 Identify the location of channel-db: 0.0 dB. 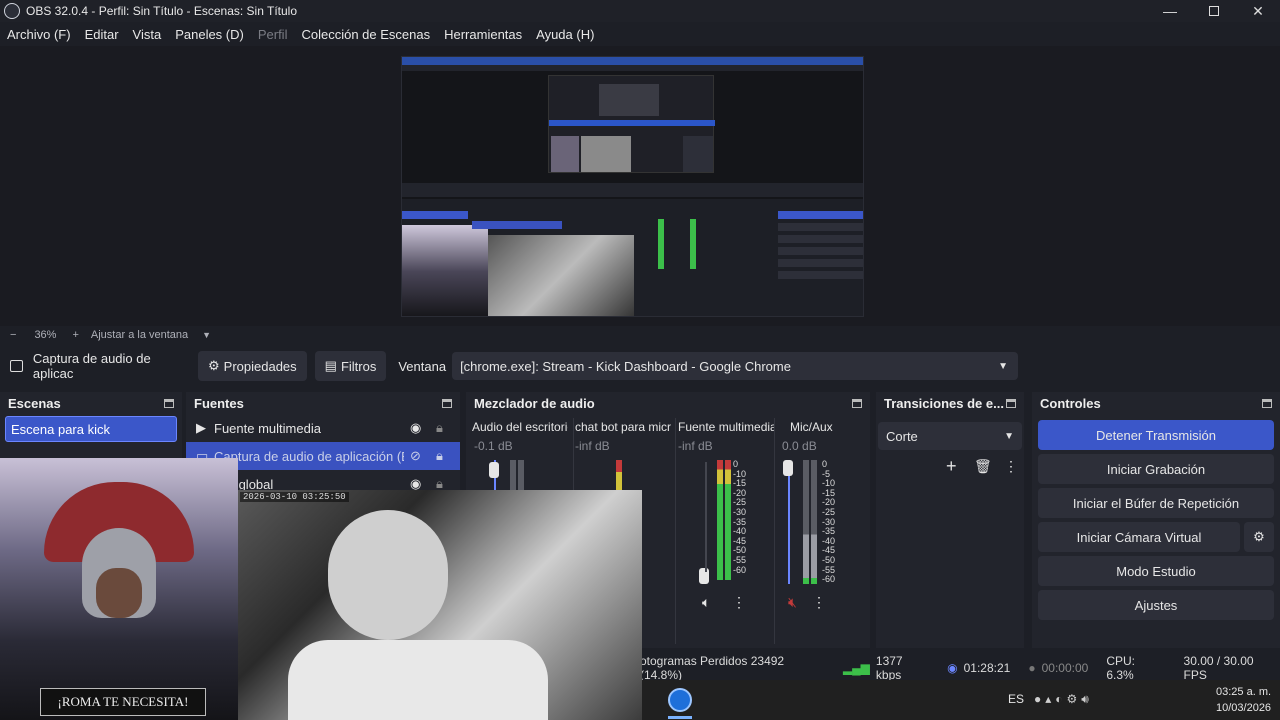
(799, 446).